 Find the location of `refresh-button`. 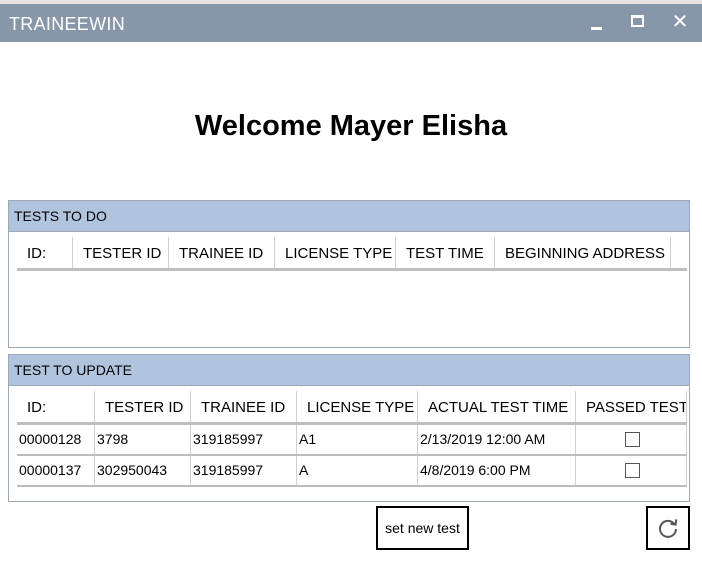

refresh-button is located at coordinates (668, 528).